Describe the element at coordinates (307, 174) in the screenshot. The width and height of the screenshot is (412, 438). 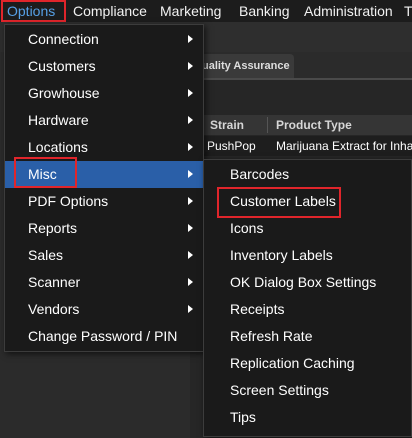
I see `submenu-item-barcodes: Barcodes` at that location.